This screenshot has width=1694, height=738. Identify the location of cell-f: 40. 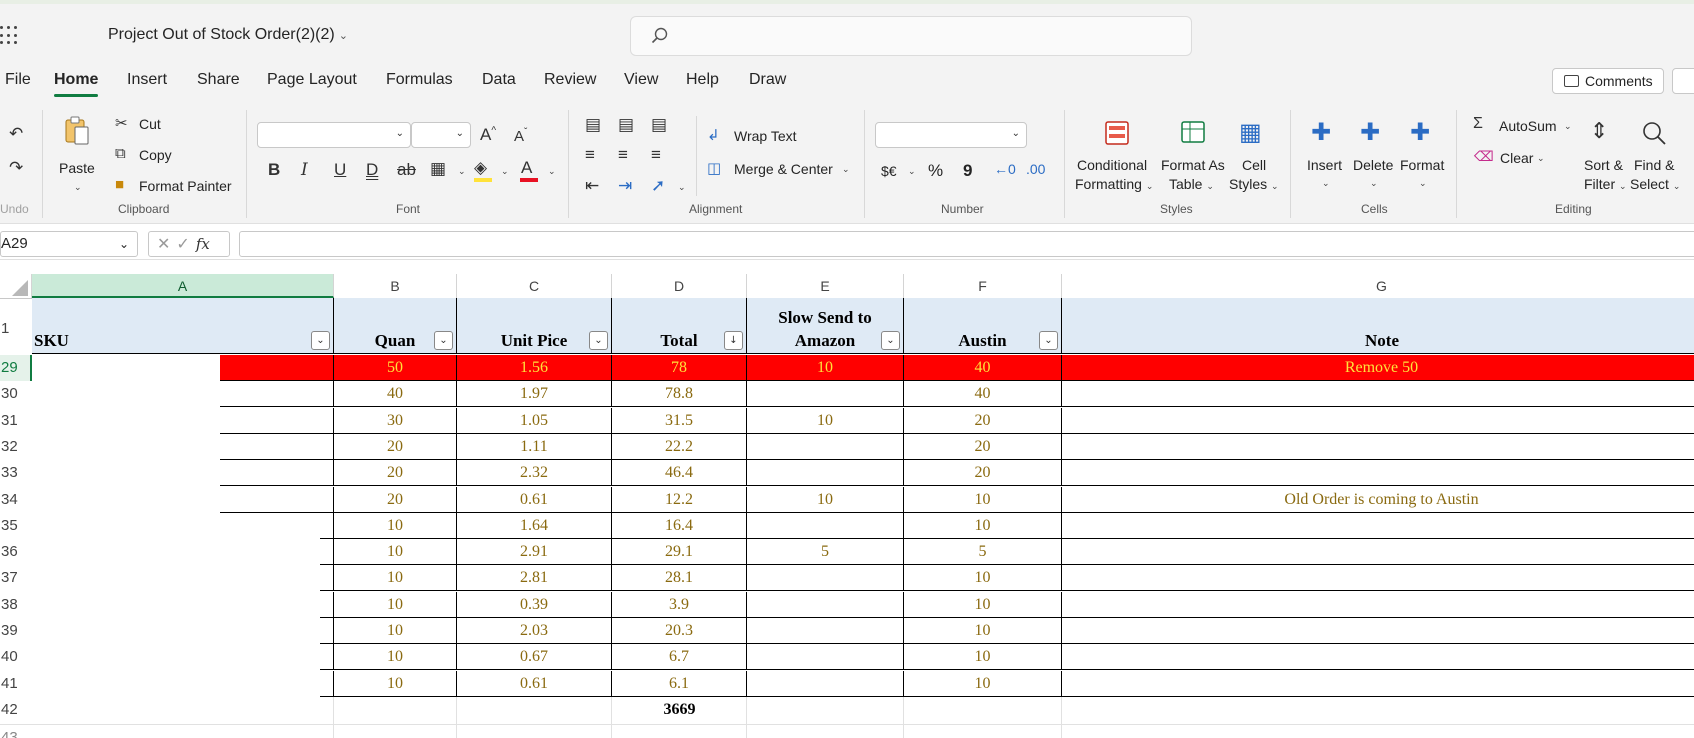
(983, 394).